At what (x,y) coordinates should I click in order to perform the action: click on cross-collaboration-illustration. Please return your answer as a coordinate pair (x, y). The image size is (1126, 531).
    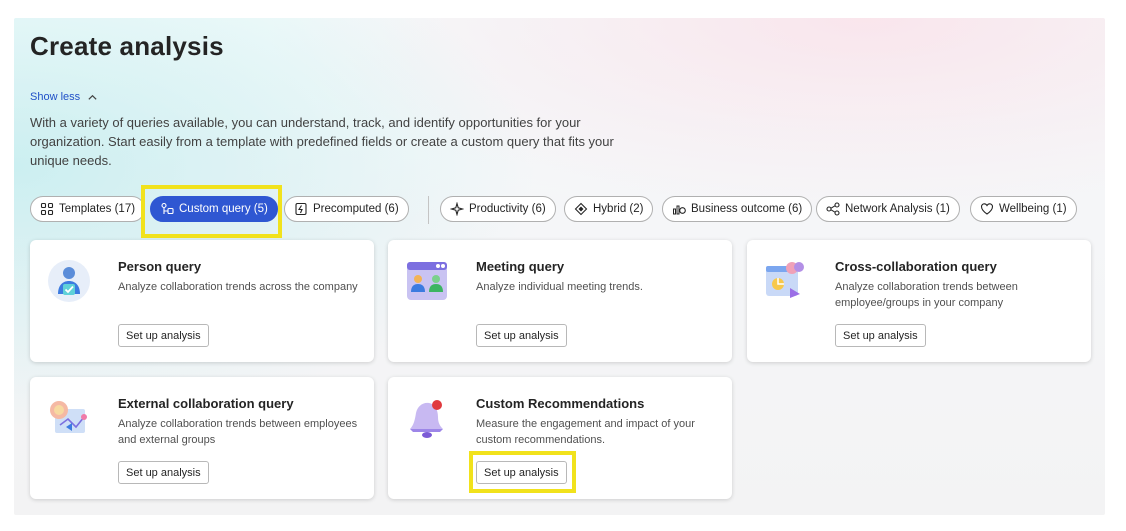
    Looking at the image, I should click on (785, 280).